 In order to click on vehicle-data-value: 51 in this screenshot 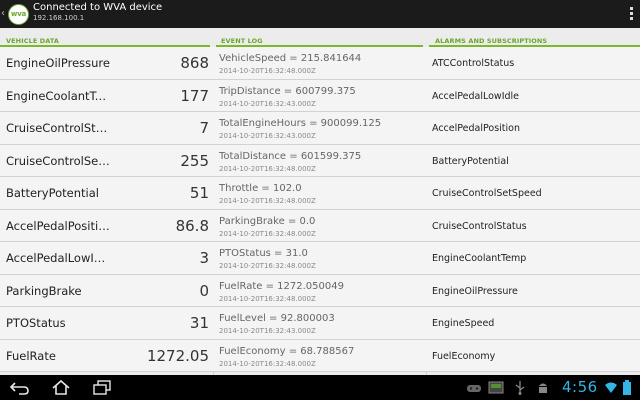, I will do `click(199, 193)`.